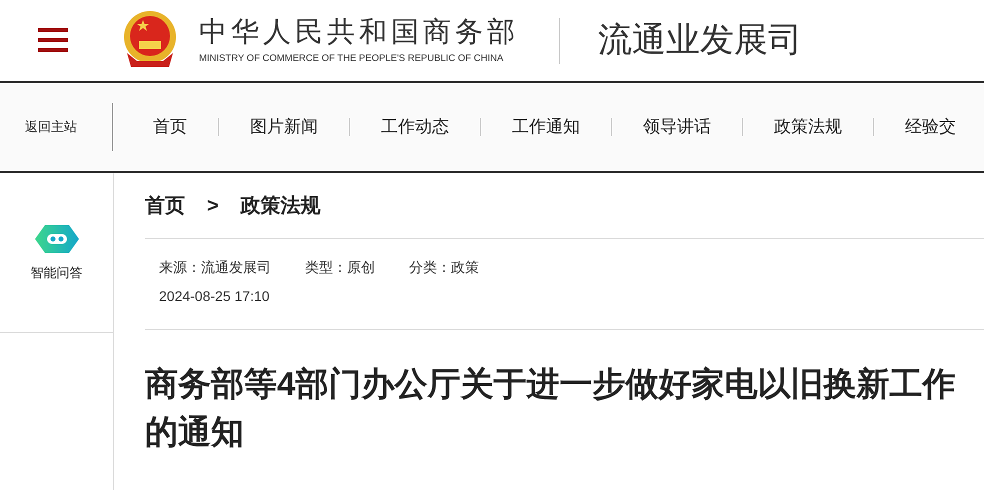  What do you see at coordinates (677, 127) in the screenshot?
I see `nav-item: 领导讲话` at bounding box center [677, 127].